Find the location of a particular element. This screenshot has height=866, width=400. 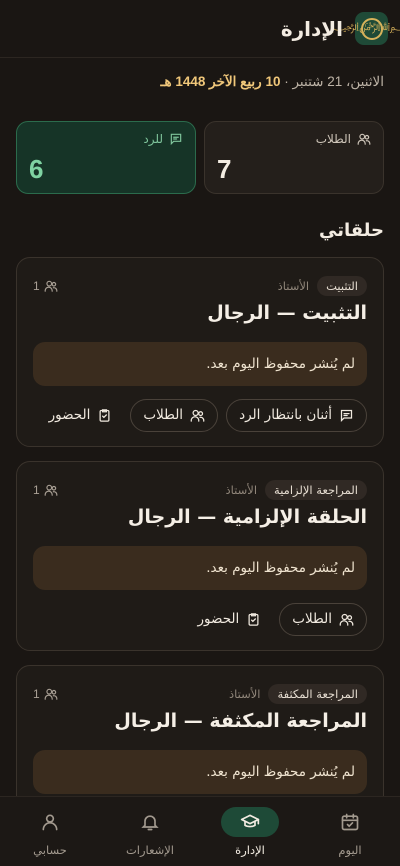

nav-label: اليوم is located at coordinates (350, 849).